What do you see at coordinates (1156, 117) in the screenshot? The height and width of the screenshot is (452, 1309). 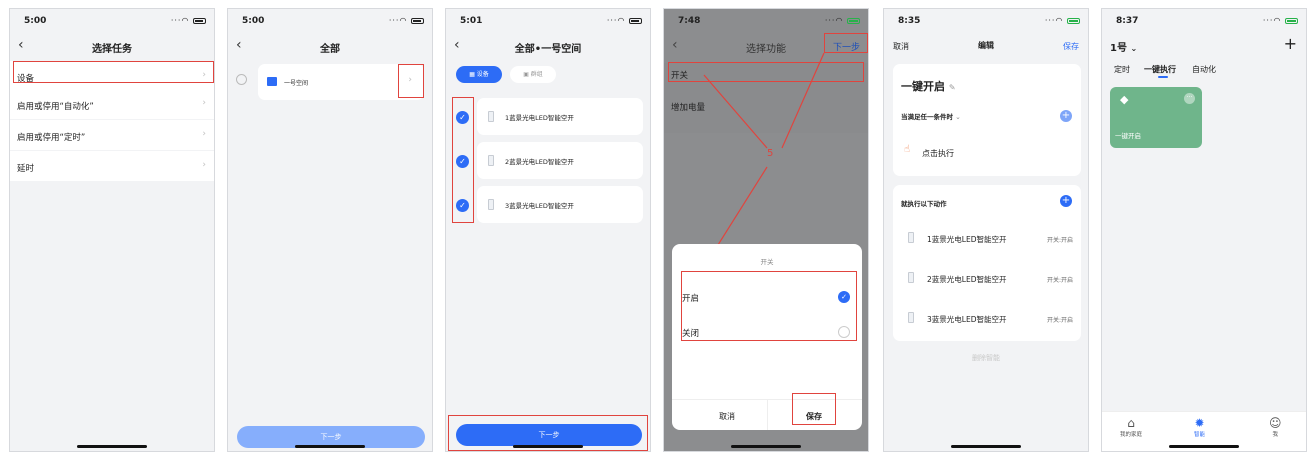 I see `scene-tile: ◆ ··· 一键开启` at bounding box center [1156, 117].